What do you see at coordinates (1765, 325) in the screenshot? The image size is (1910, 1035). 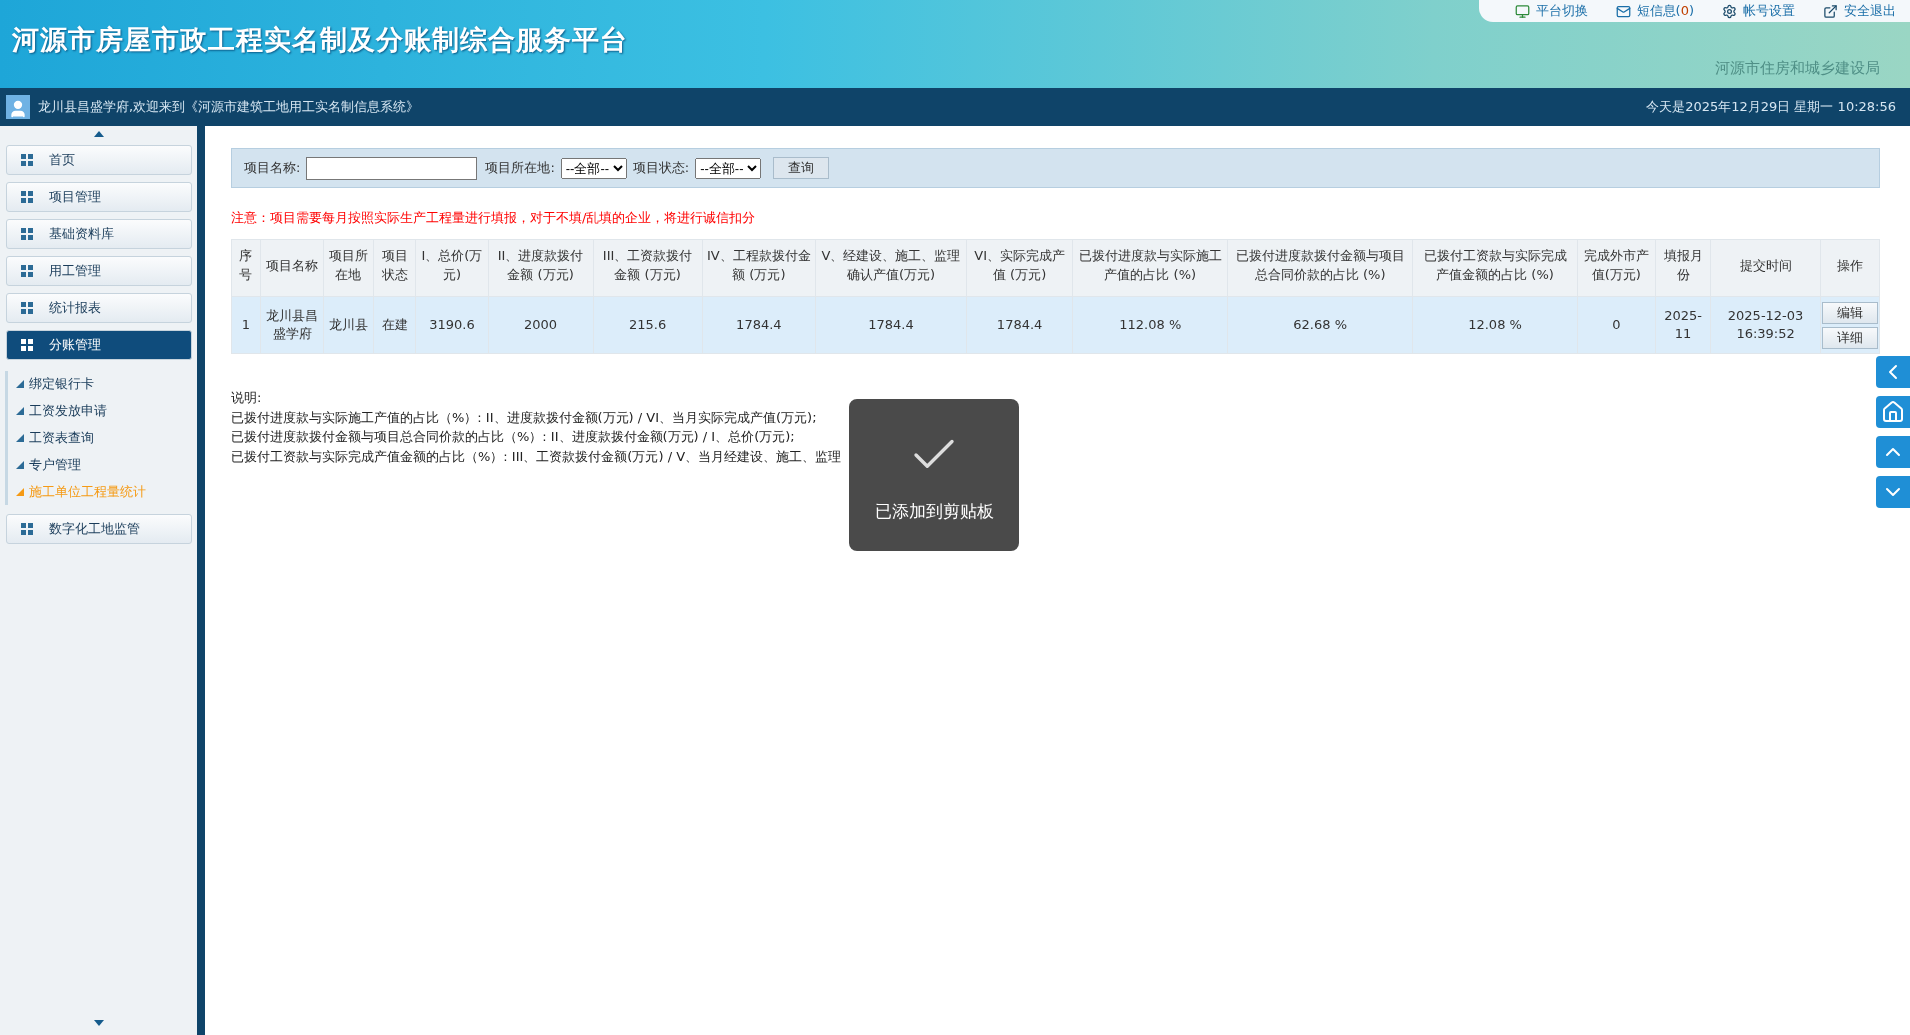 I see `table-cell: 2025-12-03 16:39:52` at bounding box center [1765, 325].